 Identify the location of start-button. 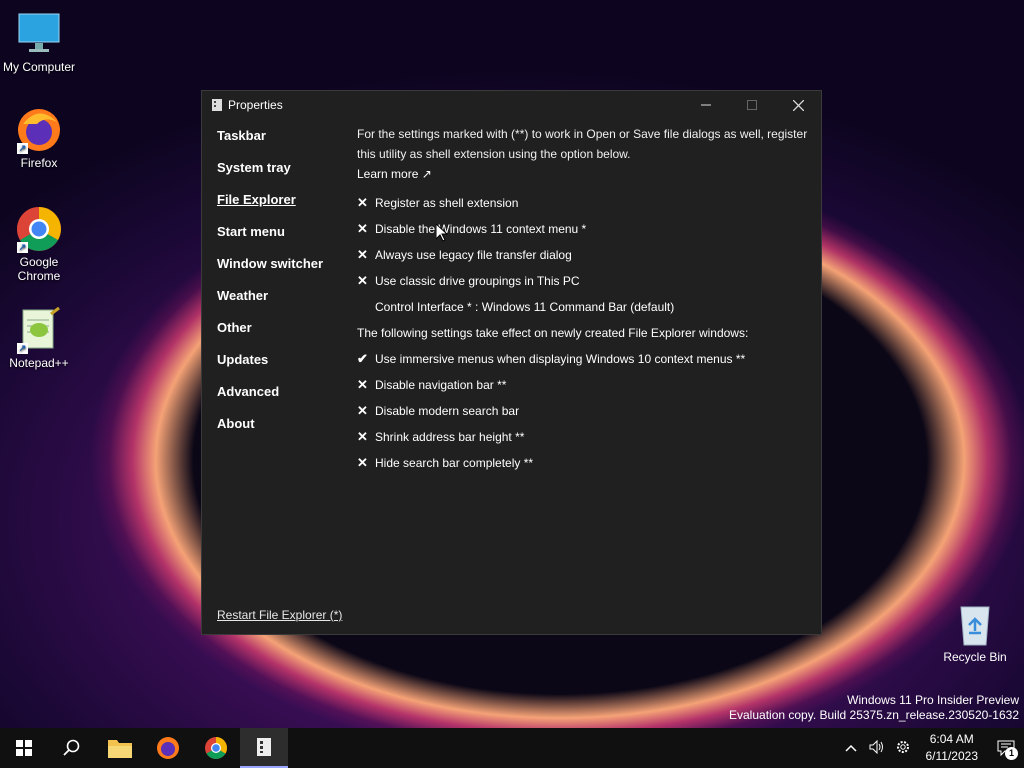
(24, 748).